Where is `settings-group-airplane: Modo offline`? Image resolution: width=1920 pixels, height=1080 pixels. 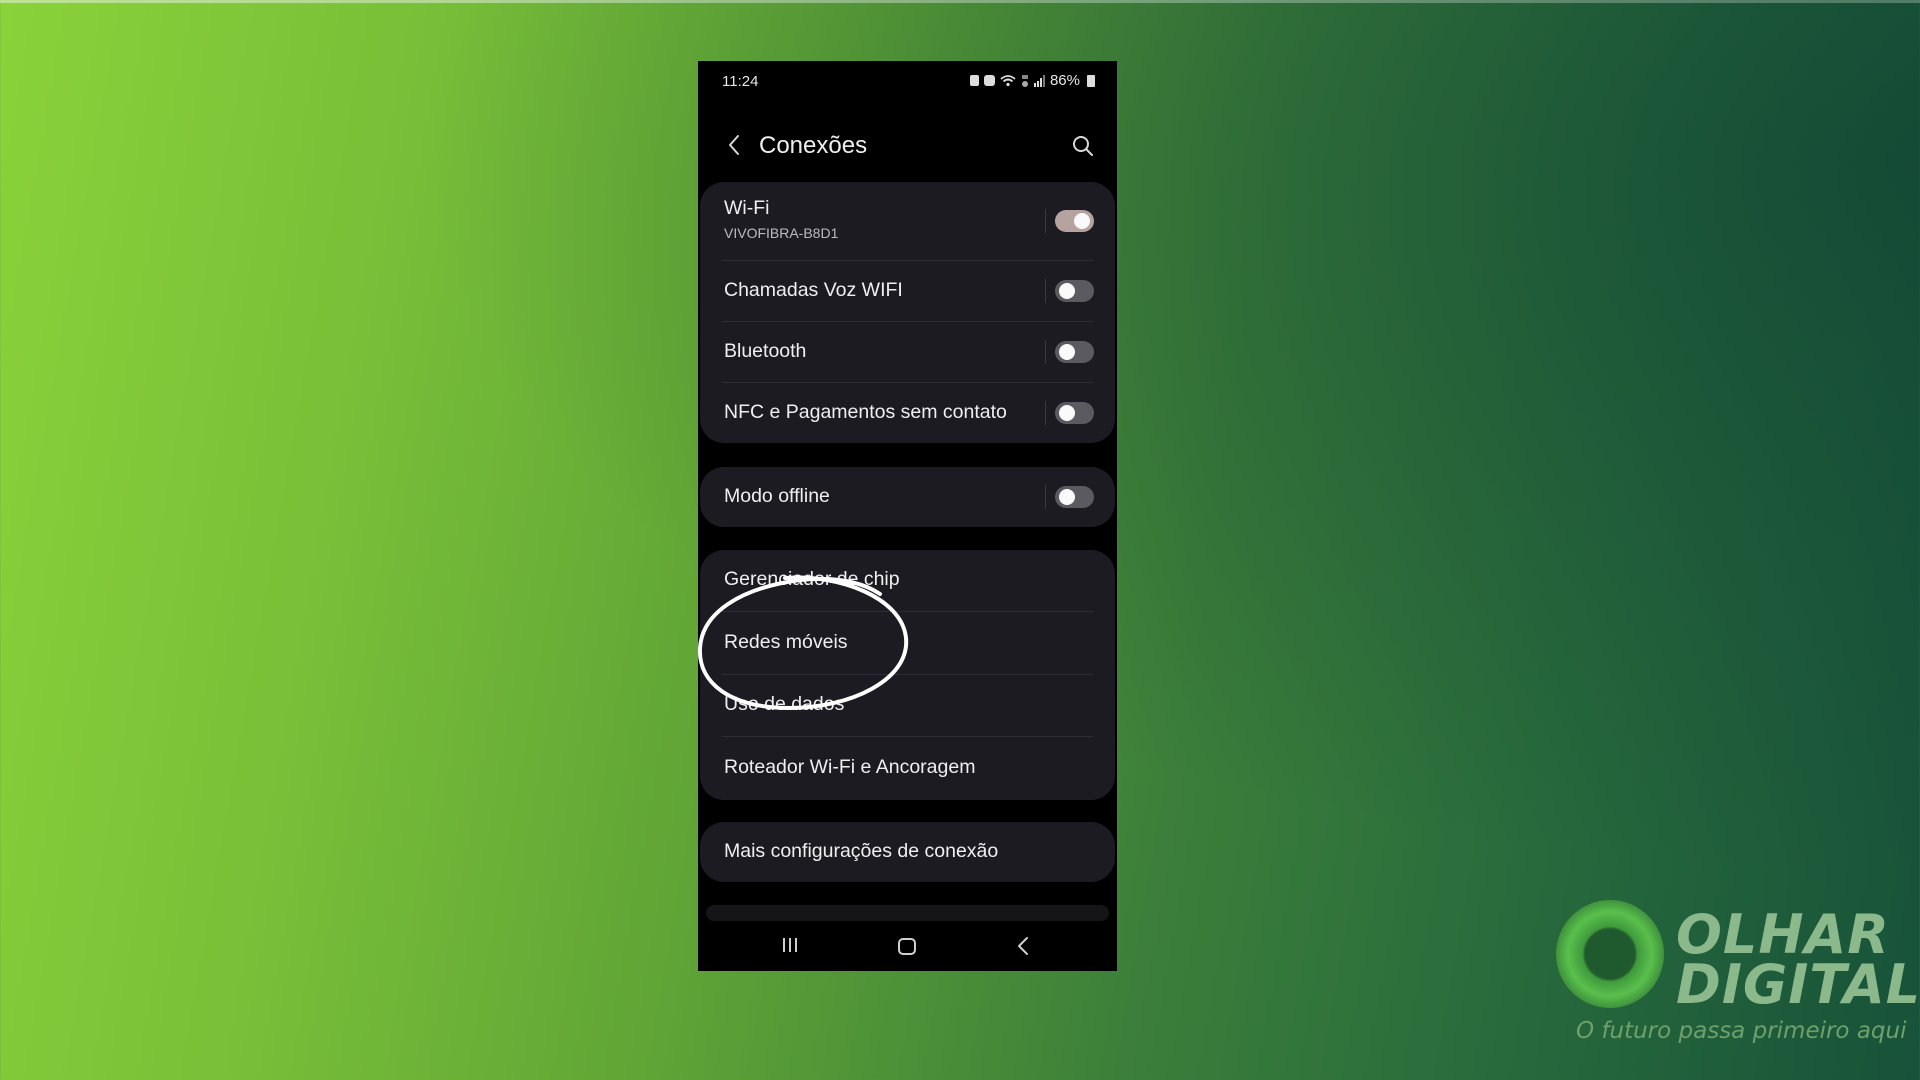
settings-group-airplane: Modo offline is located at coordinates (907, 497).